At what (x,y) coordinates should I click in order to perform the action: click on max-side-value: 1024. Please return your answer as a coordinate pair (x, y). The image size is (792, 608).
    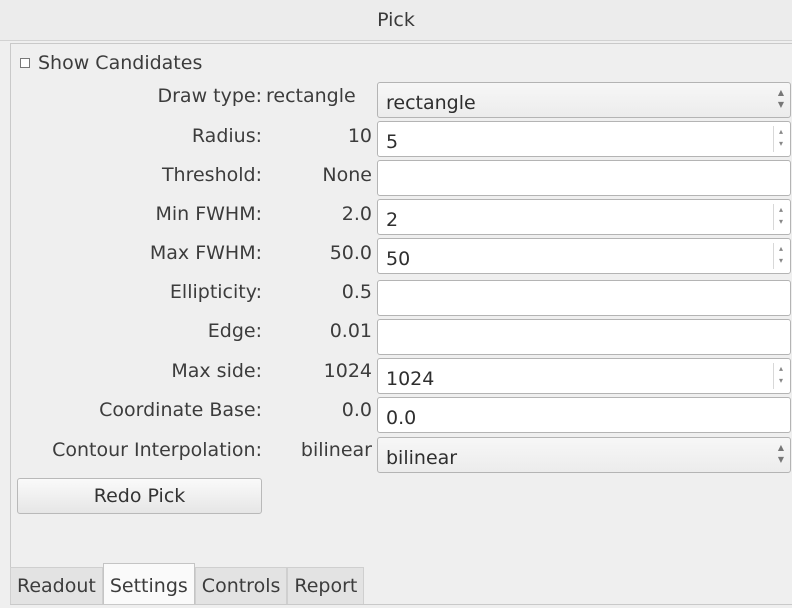
    Looking at the image, I should click on (347, 371).